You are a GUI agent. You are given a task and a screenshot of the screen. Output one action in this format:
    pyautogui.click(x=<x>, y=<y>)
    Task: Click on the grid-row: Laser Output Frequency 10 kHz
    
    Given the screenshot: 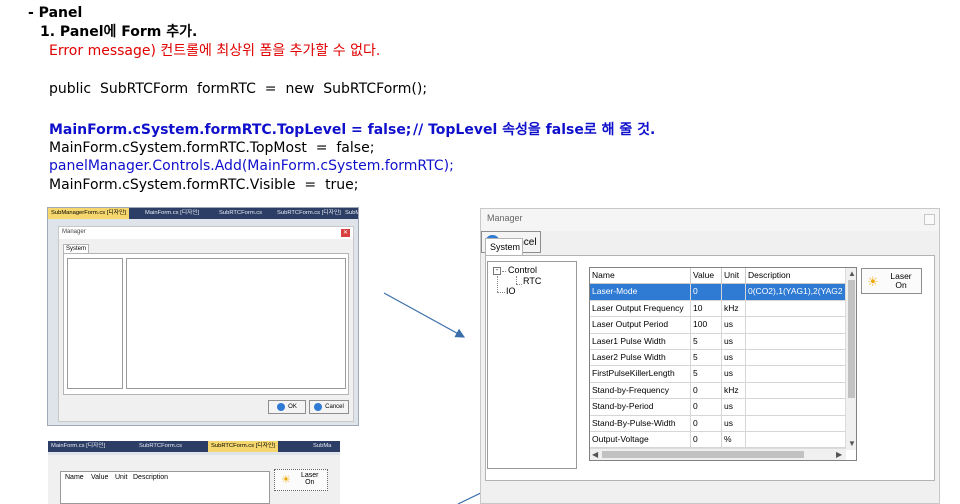 What is the action you would take?
    pyautogui.click(x=718, y=309)
    